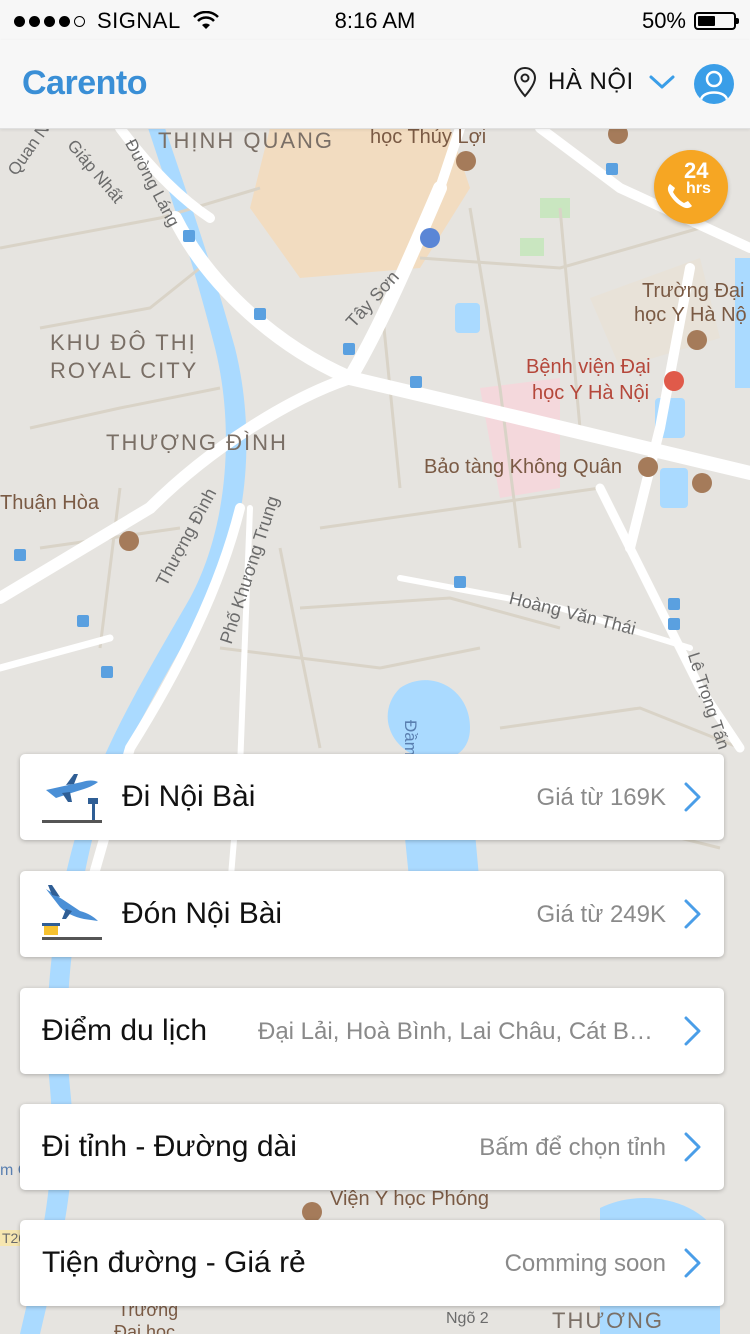 This screenshot has height=1334, width=750. What do you see at coordinates (410, 738) in the screenshot?
I see `map-label: Đầm` at bounding box center [410, 738].